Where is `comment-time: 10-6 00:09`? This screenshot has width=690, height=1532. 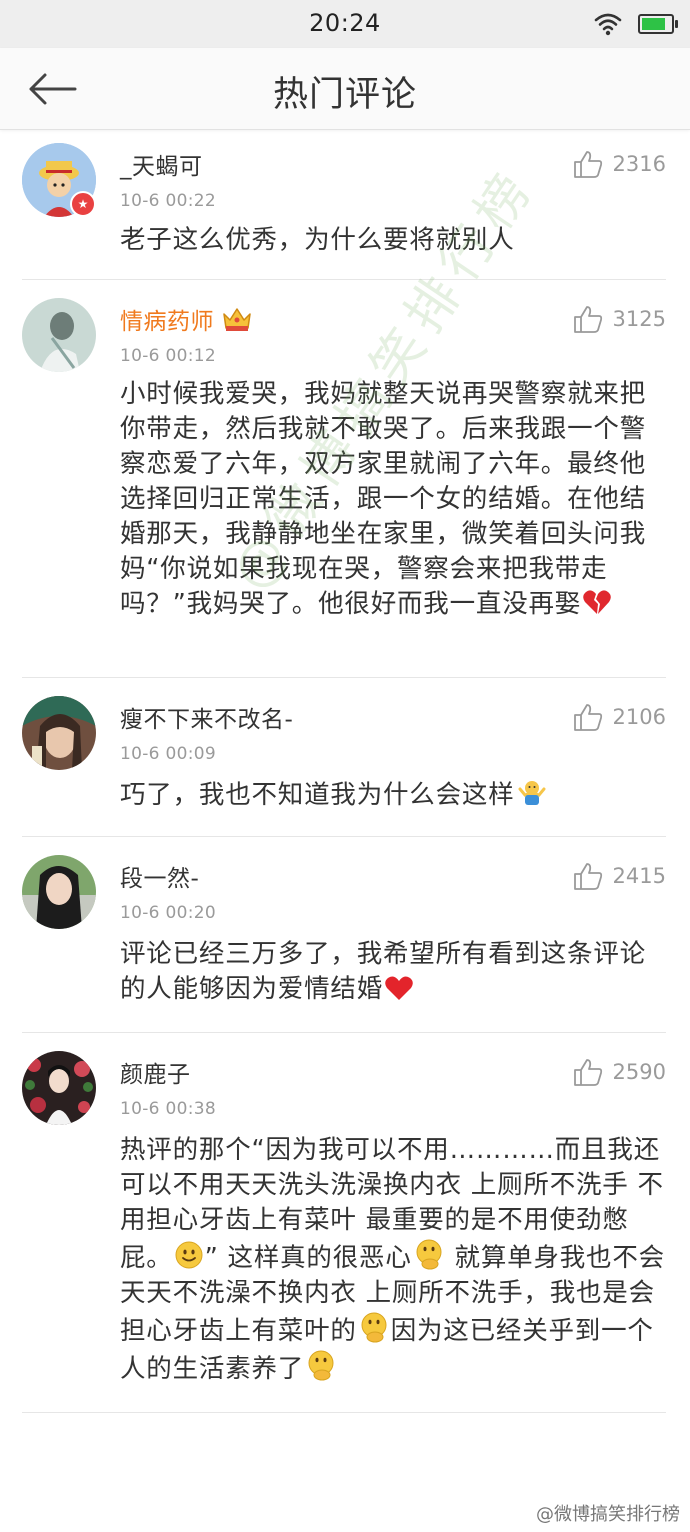 comment-time: 10-6 00:09 is located at coordinates (168, 754).